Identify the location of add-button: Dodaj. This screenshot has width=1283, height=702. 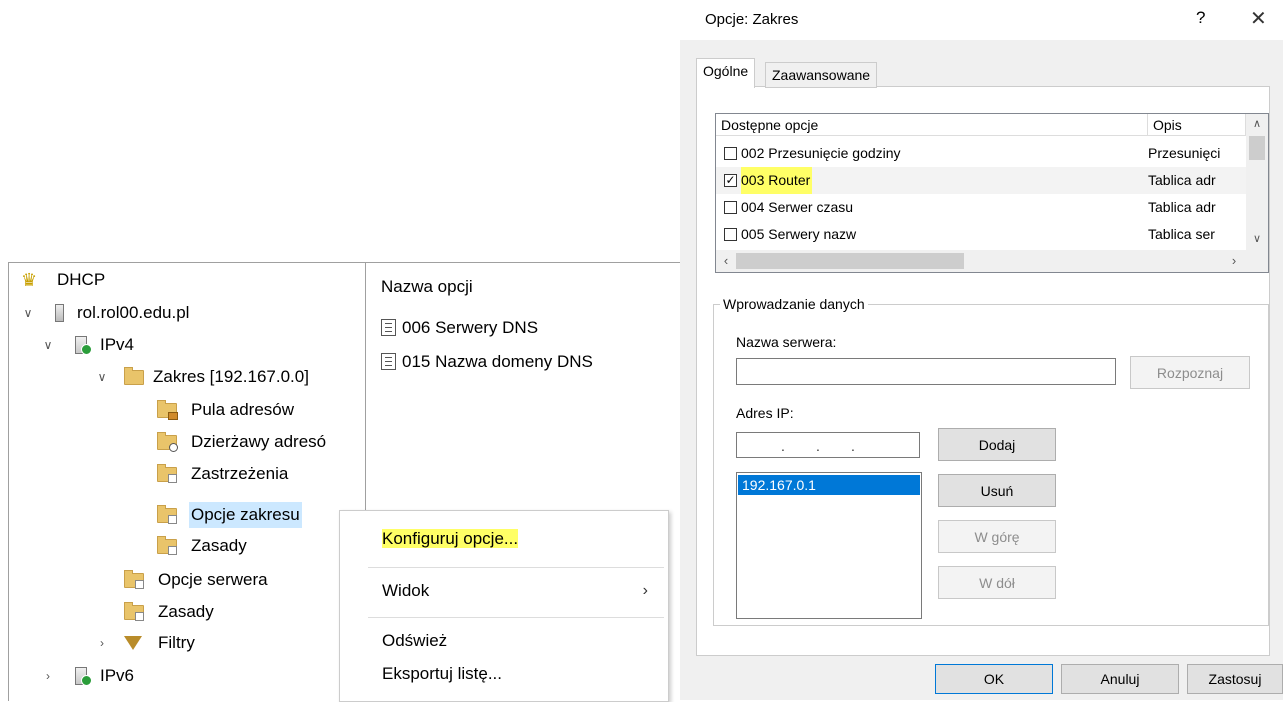
(997, 444).